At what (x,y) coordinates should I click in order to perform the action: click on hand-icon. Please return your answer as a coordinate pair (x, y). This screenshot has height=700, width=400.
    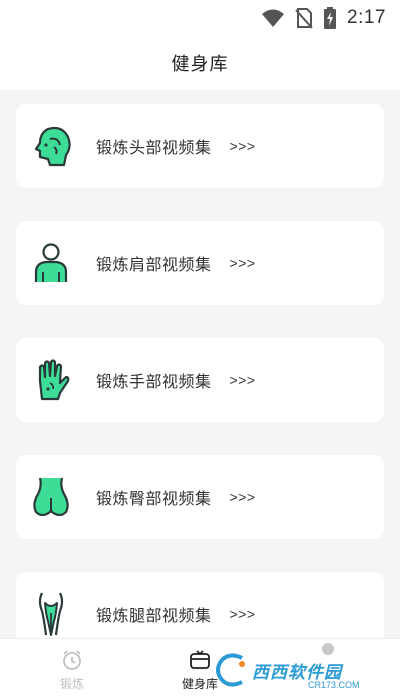
    Looking at the image, I should click on (51, 380).